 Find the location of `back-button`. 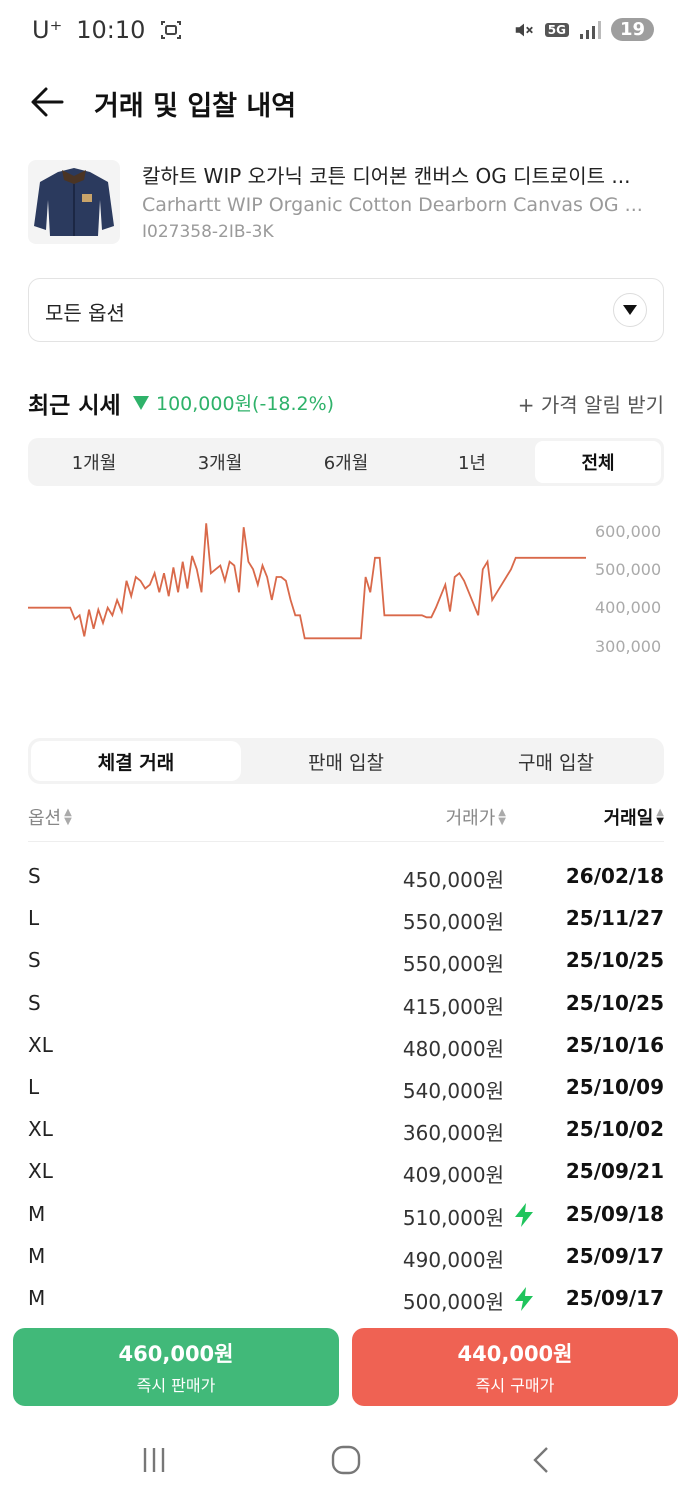

back-button is located at coordinates (48, 102).